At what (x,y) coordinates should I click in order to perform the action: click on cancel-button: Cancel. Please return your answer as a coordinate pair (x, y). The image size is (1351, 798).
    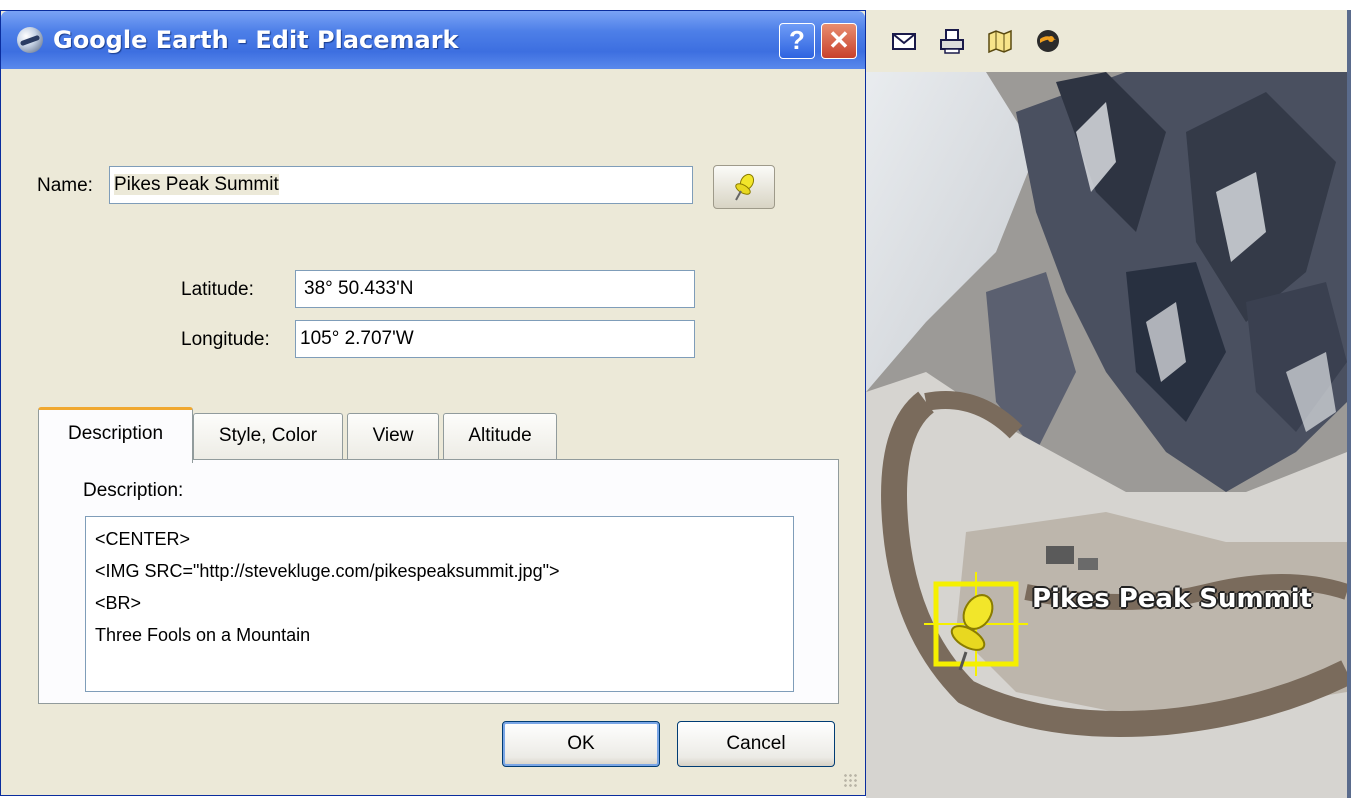
    Looking at the image, I should click on (756, 744).